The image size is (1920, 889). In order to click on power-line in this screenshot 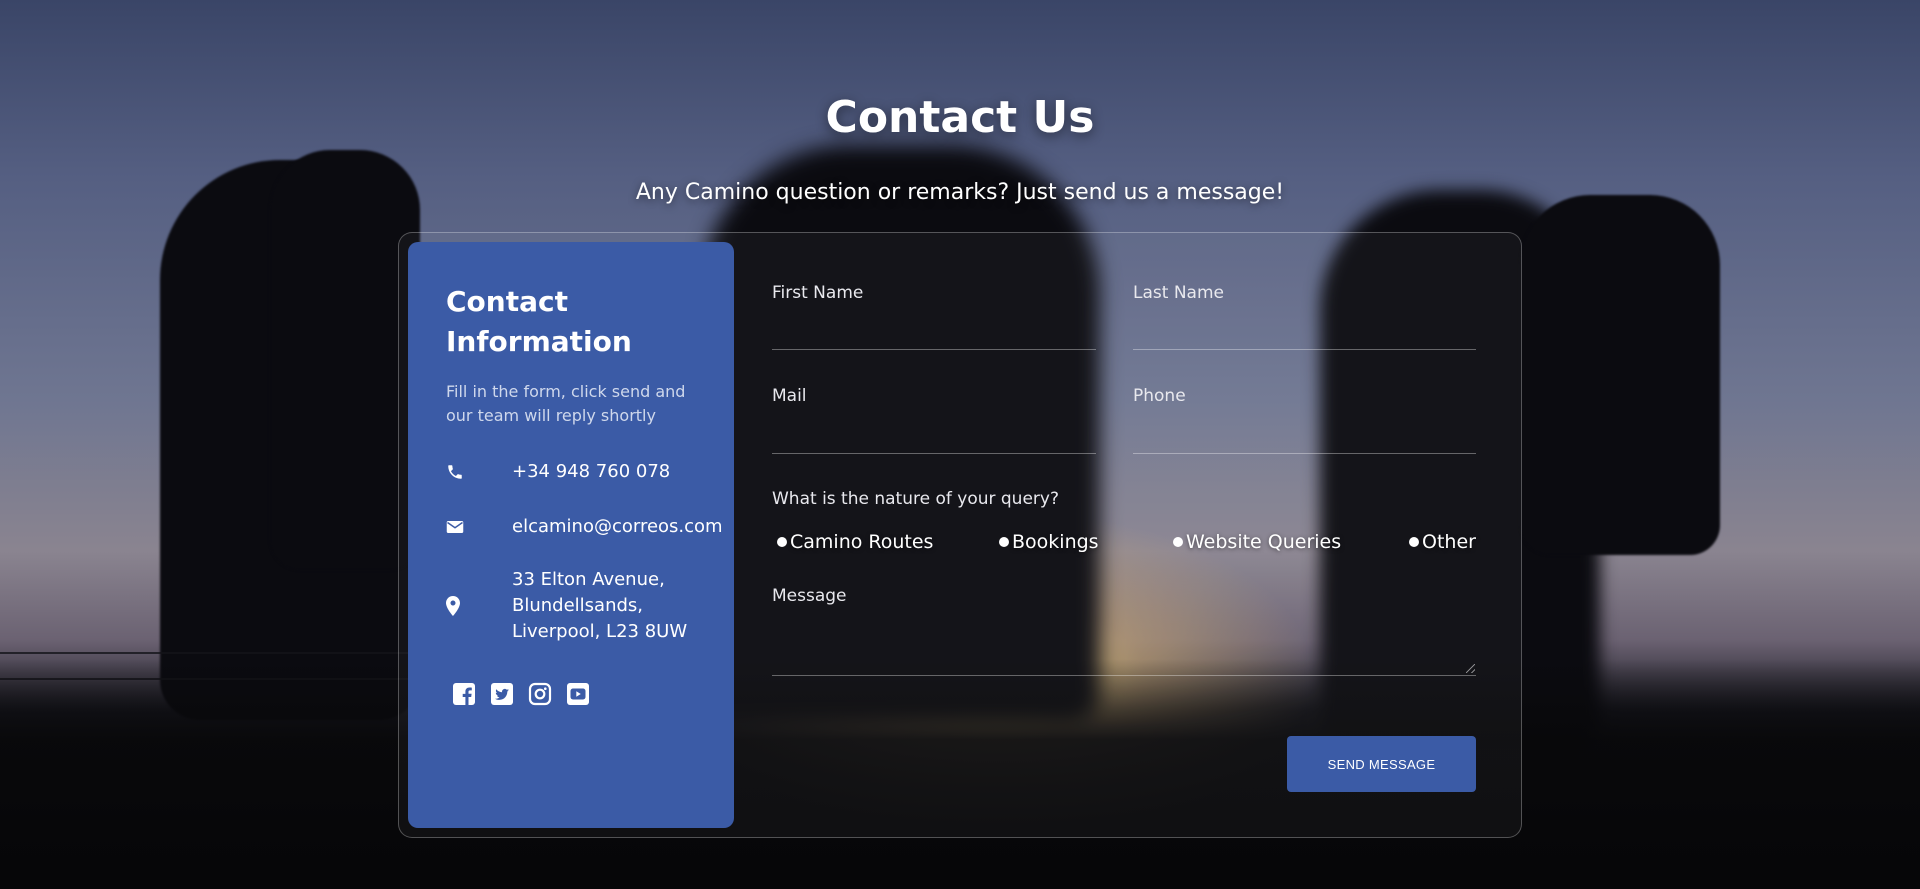, I will do `click(210, 653)`.